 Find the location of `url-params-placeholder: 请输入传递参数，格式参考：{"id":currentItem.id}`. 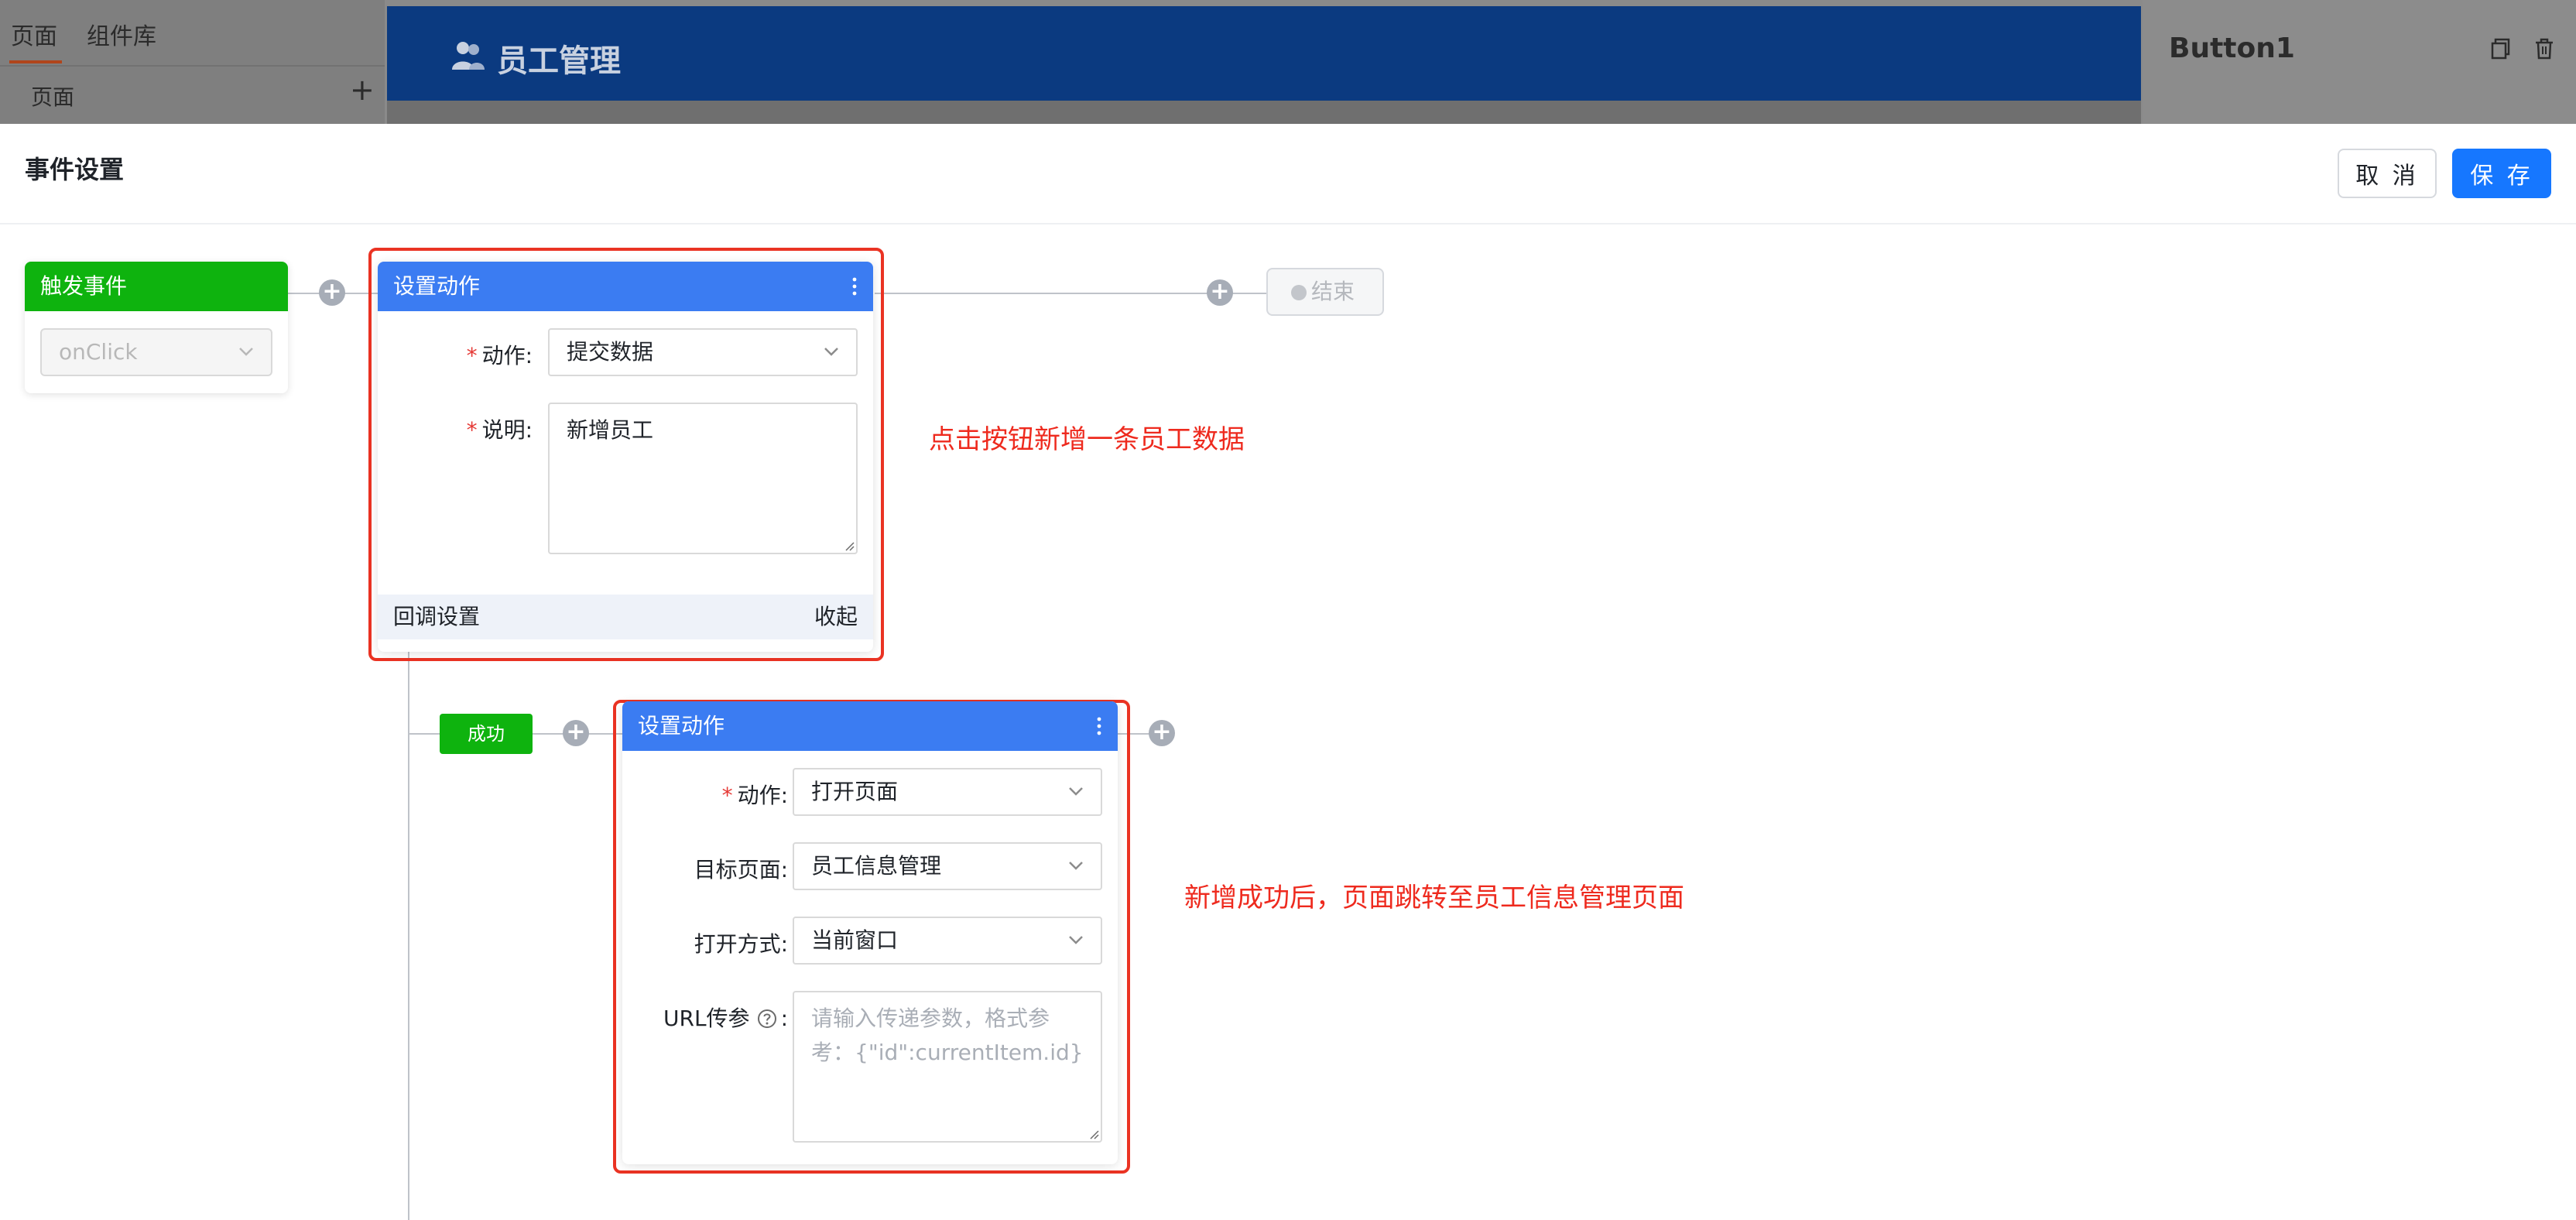

url-params-placeholder: 请输入传递参数，格式参考：{"id":currentItem.id} is located at coordinates (947, 1035).